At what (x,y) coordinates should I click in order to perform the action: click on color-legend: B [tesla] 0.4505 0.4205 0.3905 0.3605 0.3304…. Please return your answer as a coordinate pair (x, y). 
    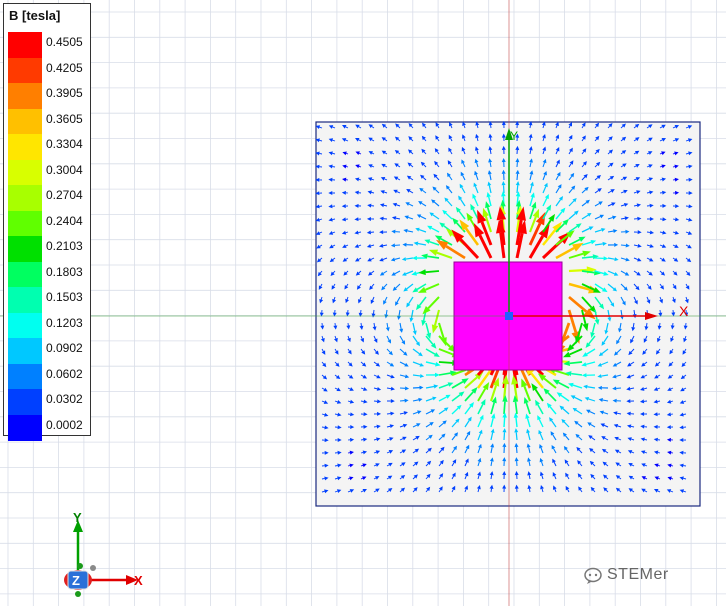
    Looking at the image, I should click on (47, 222).